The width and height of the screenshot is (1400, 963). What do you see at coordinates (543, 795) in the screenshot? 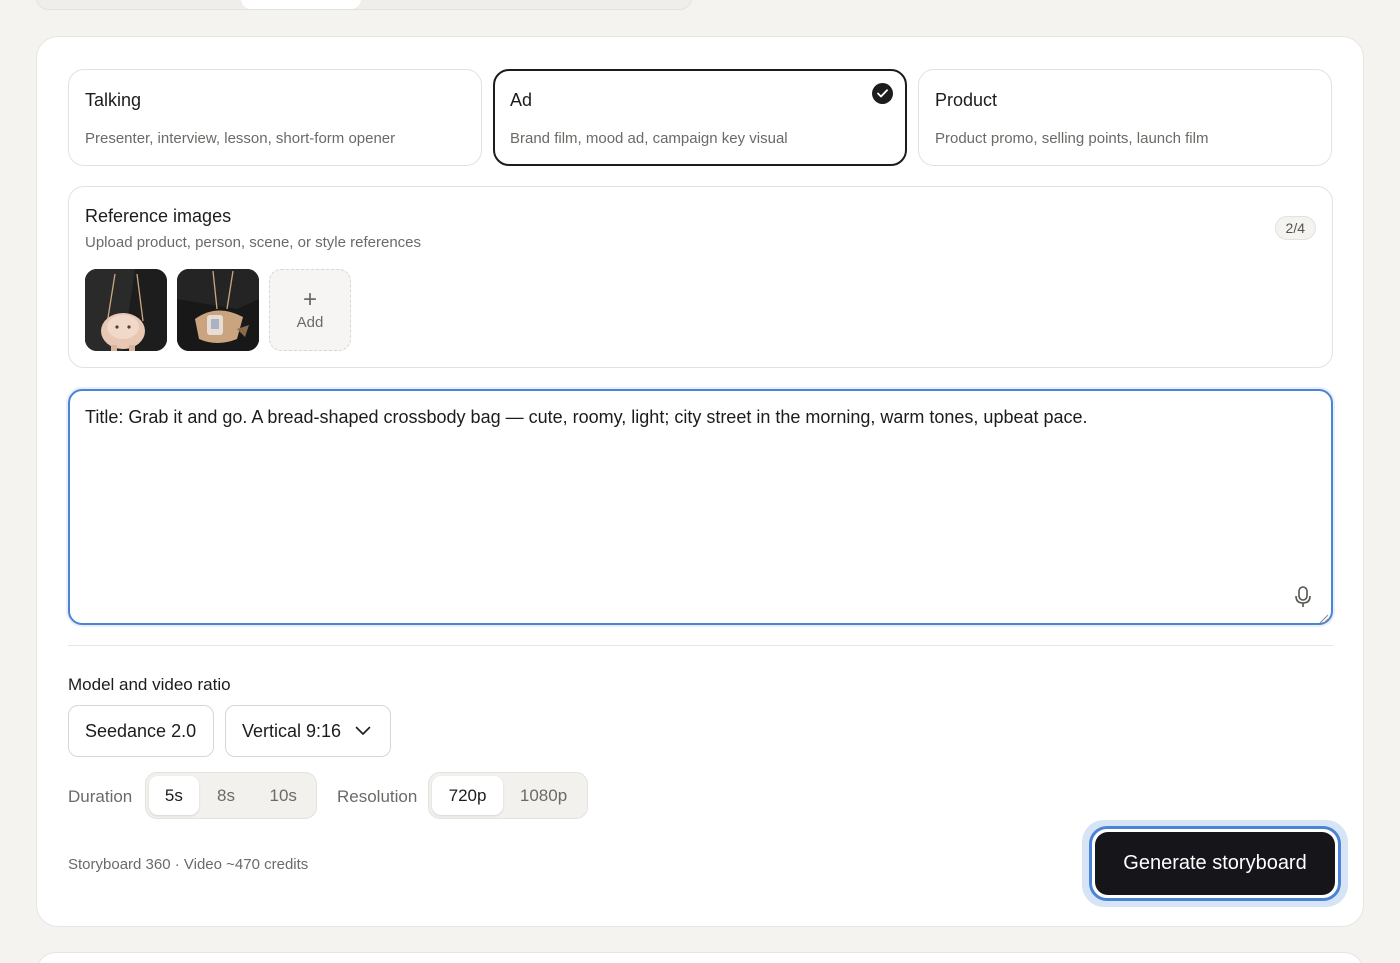
I see `resolution-option-1080p: 1080p` at bounding box center [543, 795].